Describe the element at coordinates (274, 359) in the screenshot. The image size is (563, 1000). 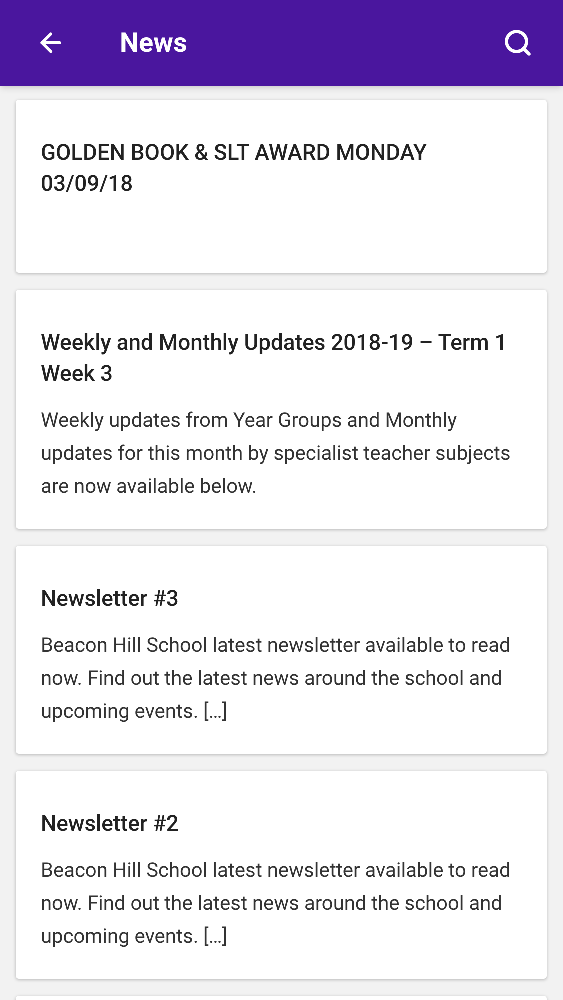
I see `news-title: Weekly and Monthly Updates 2018-19 – Term 1 Week 3` at that location.